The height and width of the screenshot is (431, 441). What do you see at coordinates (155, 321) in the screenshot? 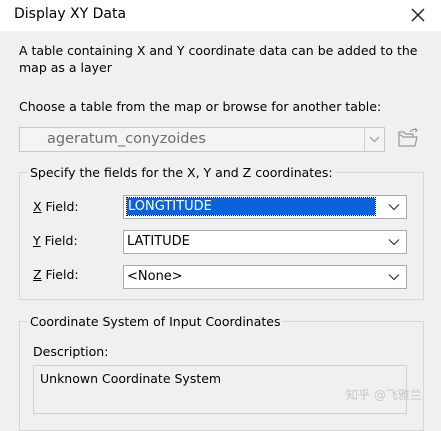
I see `coordinate-system-label: Coordinate System of Input Coordinates` at bounding box center [155, 321].